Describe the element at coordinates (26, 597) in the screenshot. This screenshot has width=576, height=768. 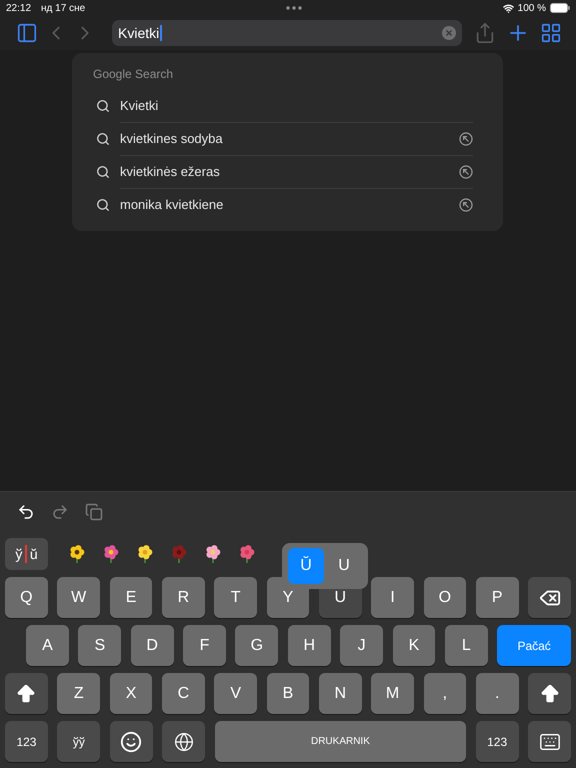
I see `key: Q` at that location.